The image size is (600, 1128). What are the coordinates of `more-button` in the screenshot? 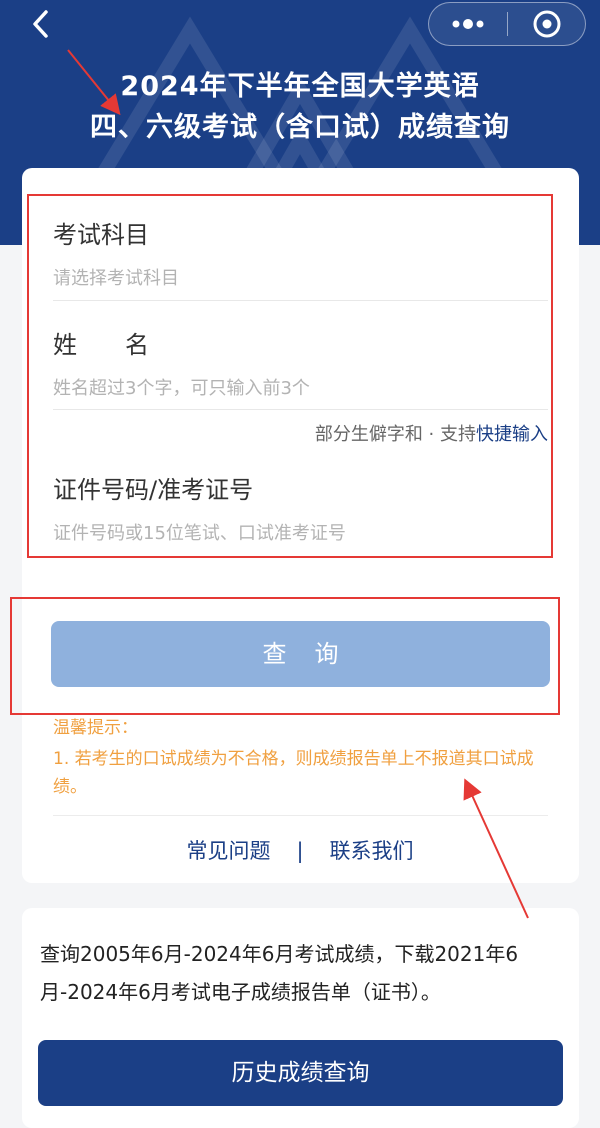 It's located at (468, 24).